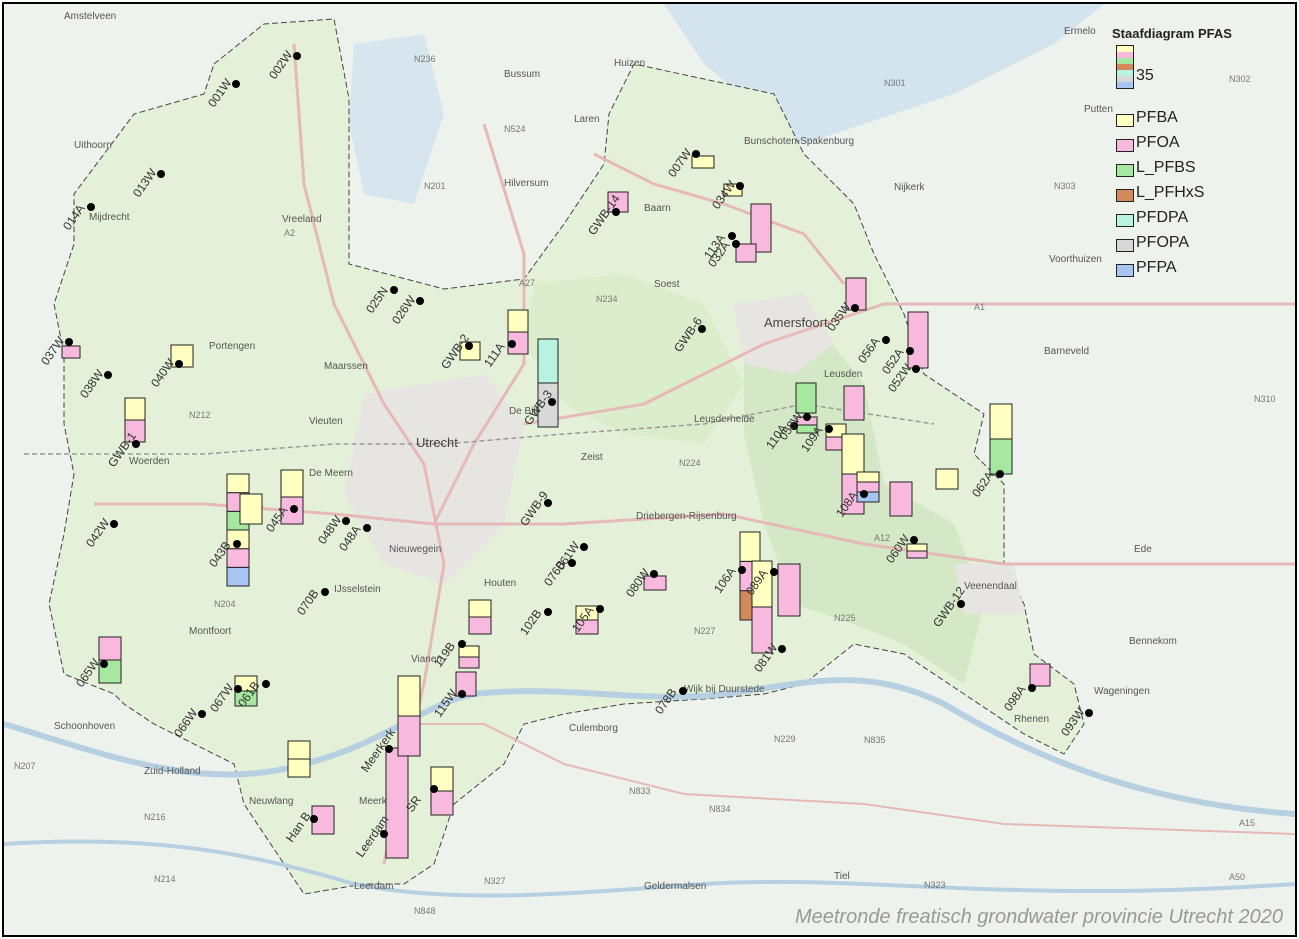  What do you see at coordinates (200, 415) in the screenshot?
I see `road-label: N212` at bounding box center [200, 415].